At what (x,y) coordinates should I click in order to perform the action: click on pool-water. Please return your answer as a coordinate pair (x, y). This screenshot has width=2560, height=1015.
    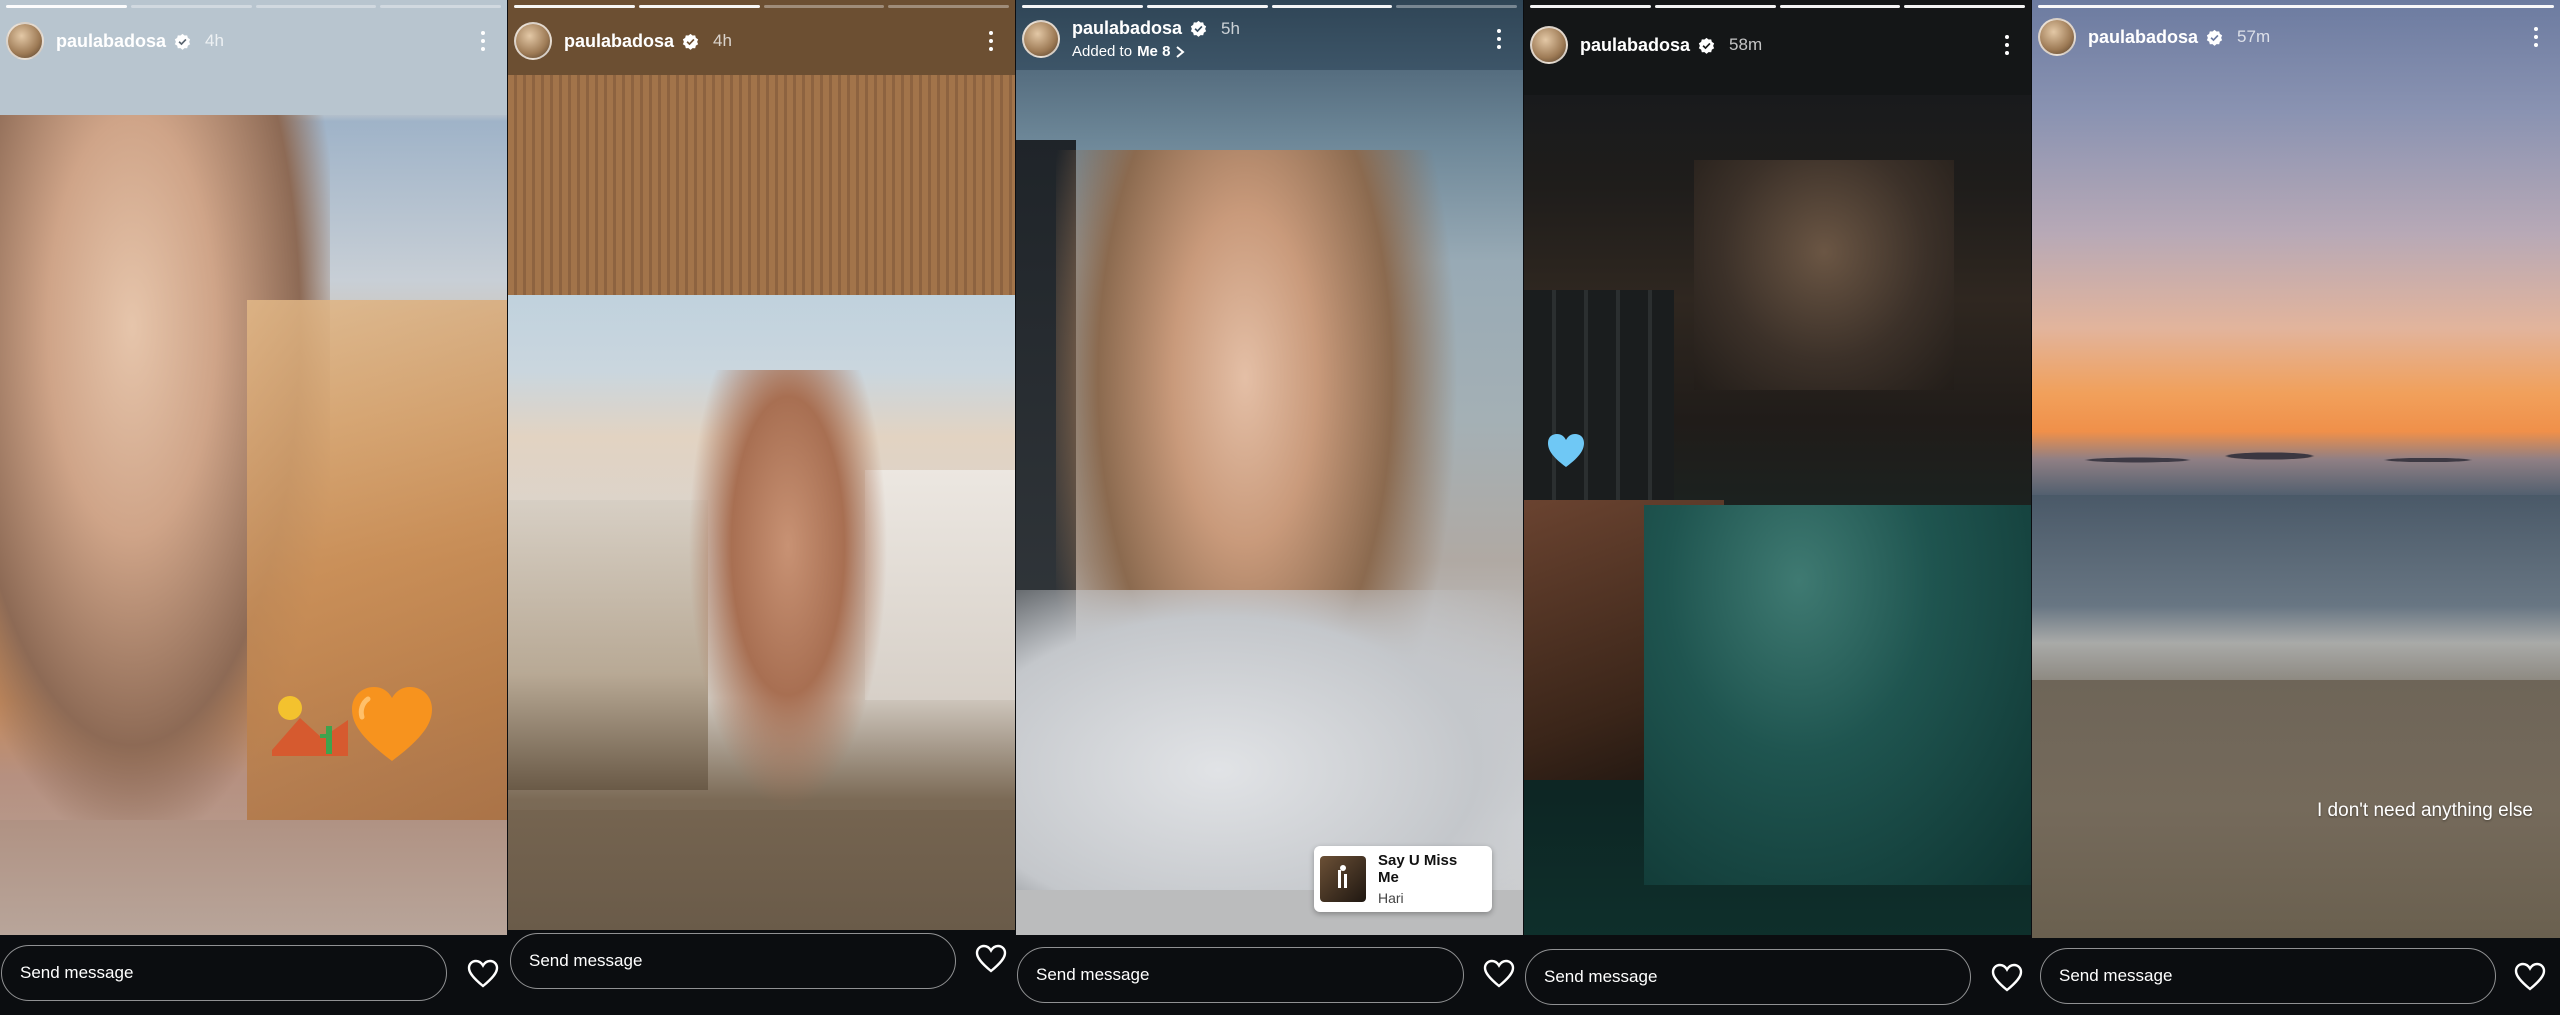
    Looking at the image, I should click on (1837, 695).